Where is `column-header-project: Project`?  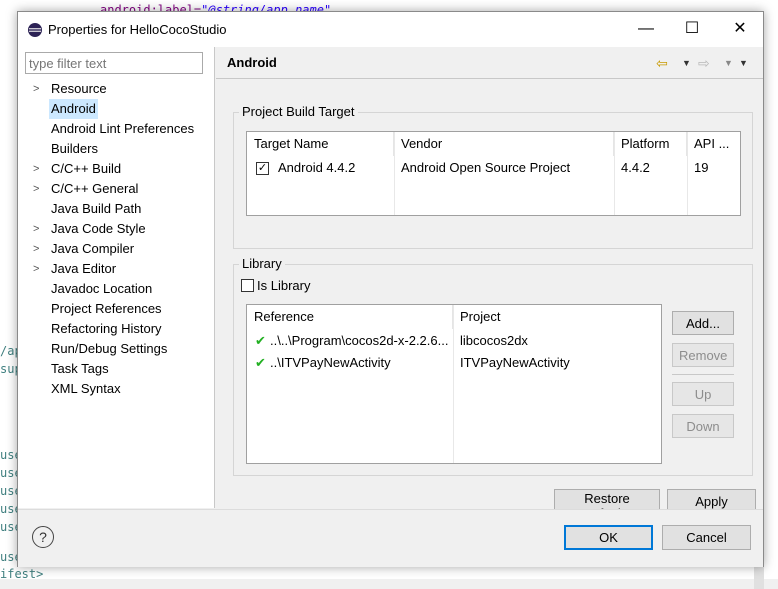
column-header-project: Project is located at coordinates (557, 317).